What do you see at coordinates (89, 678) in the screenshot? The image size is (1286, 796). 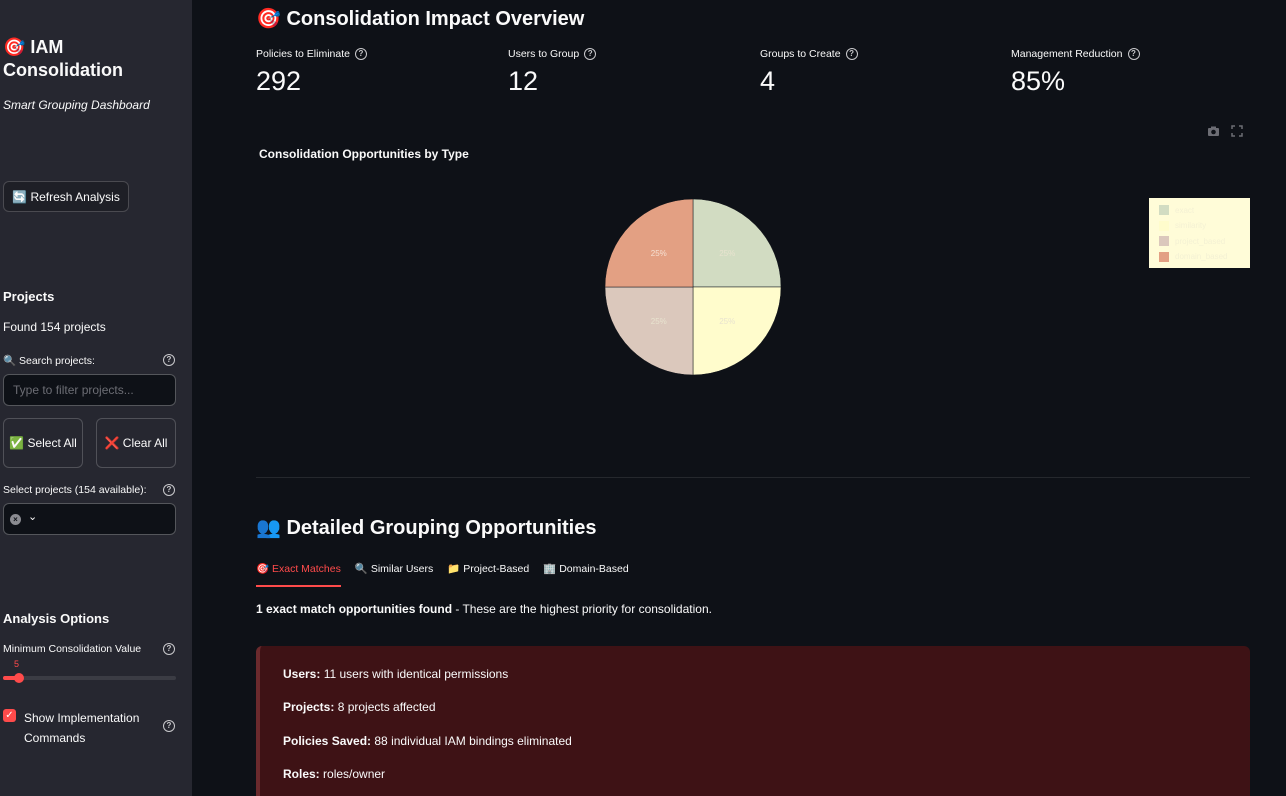 I see `min-consolidation-slider` at bounding box center [89, 678].